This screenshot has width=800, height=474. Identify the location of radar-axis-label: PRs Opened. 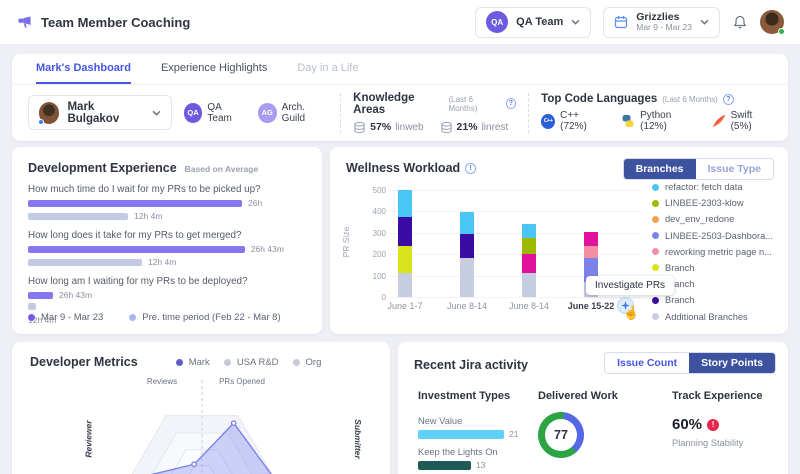
(242, 381).